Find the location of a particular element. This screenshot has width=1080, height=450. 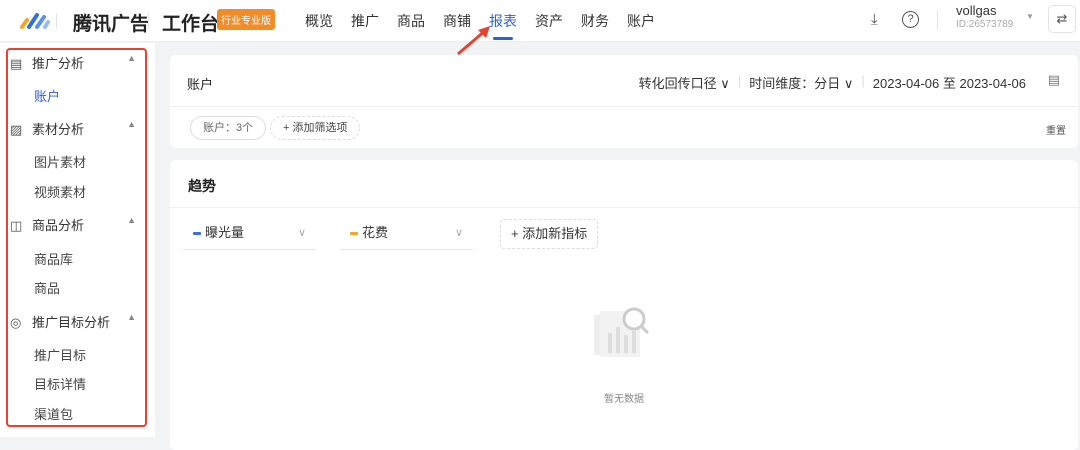

red-arrow-annotation is located at coordinates (473, 41).